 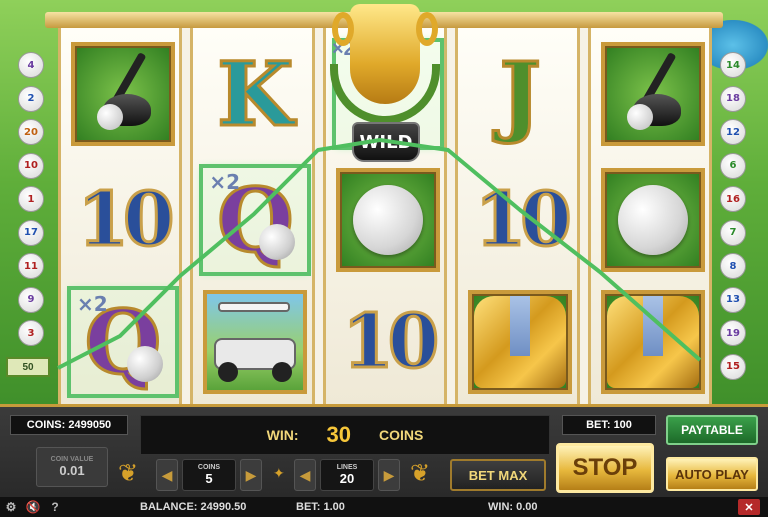 What do you see at coordinates (733, 98) in the screenshot?
I see `payline-marker: 18` at bounding box center [733, 98].